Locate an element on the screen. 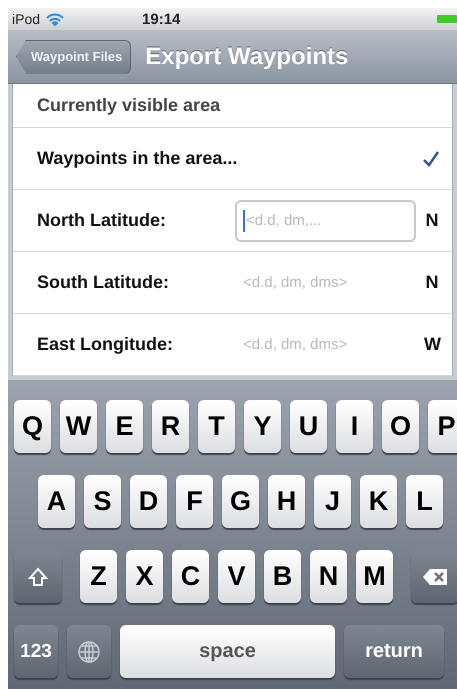 This screenshot has width=457, height=689. letter-key: I is located at coordinates (354, 426).